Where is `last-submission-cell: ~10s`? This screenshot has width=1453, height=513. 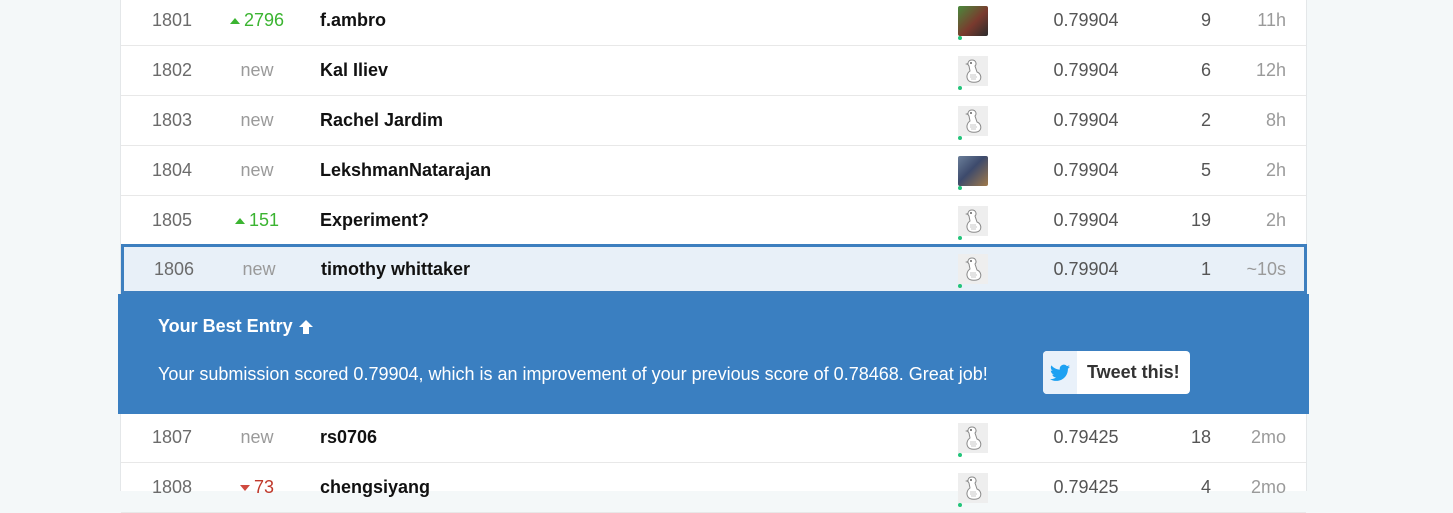
last-submission-cell: ~10s is located at coordinates (1266, 268).